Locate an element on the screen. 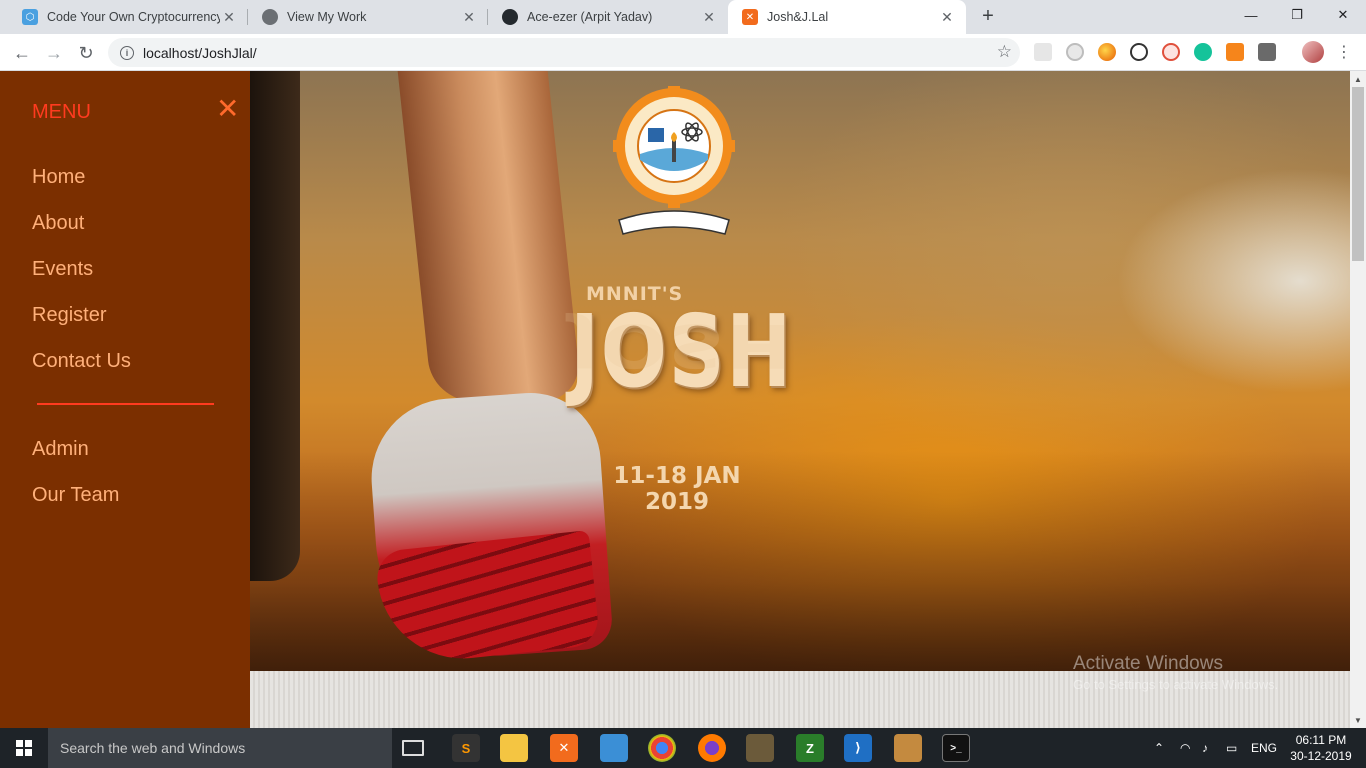 This screenshot has height=768, width=1366. tab-title: Ace-ezer (Arpit Yadav) is located at coordinates (590, 17).